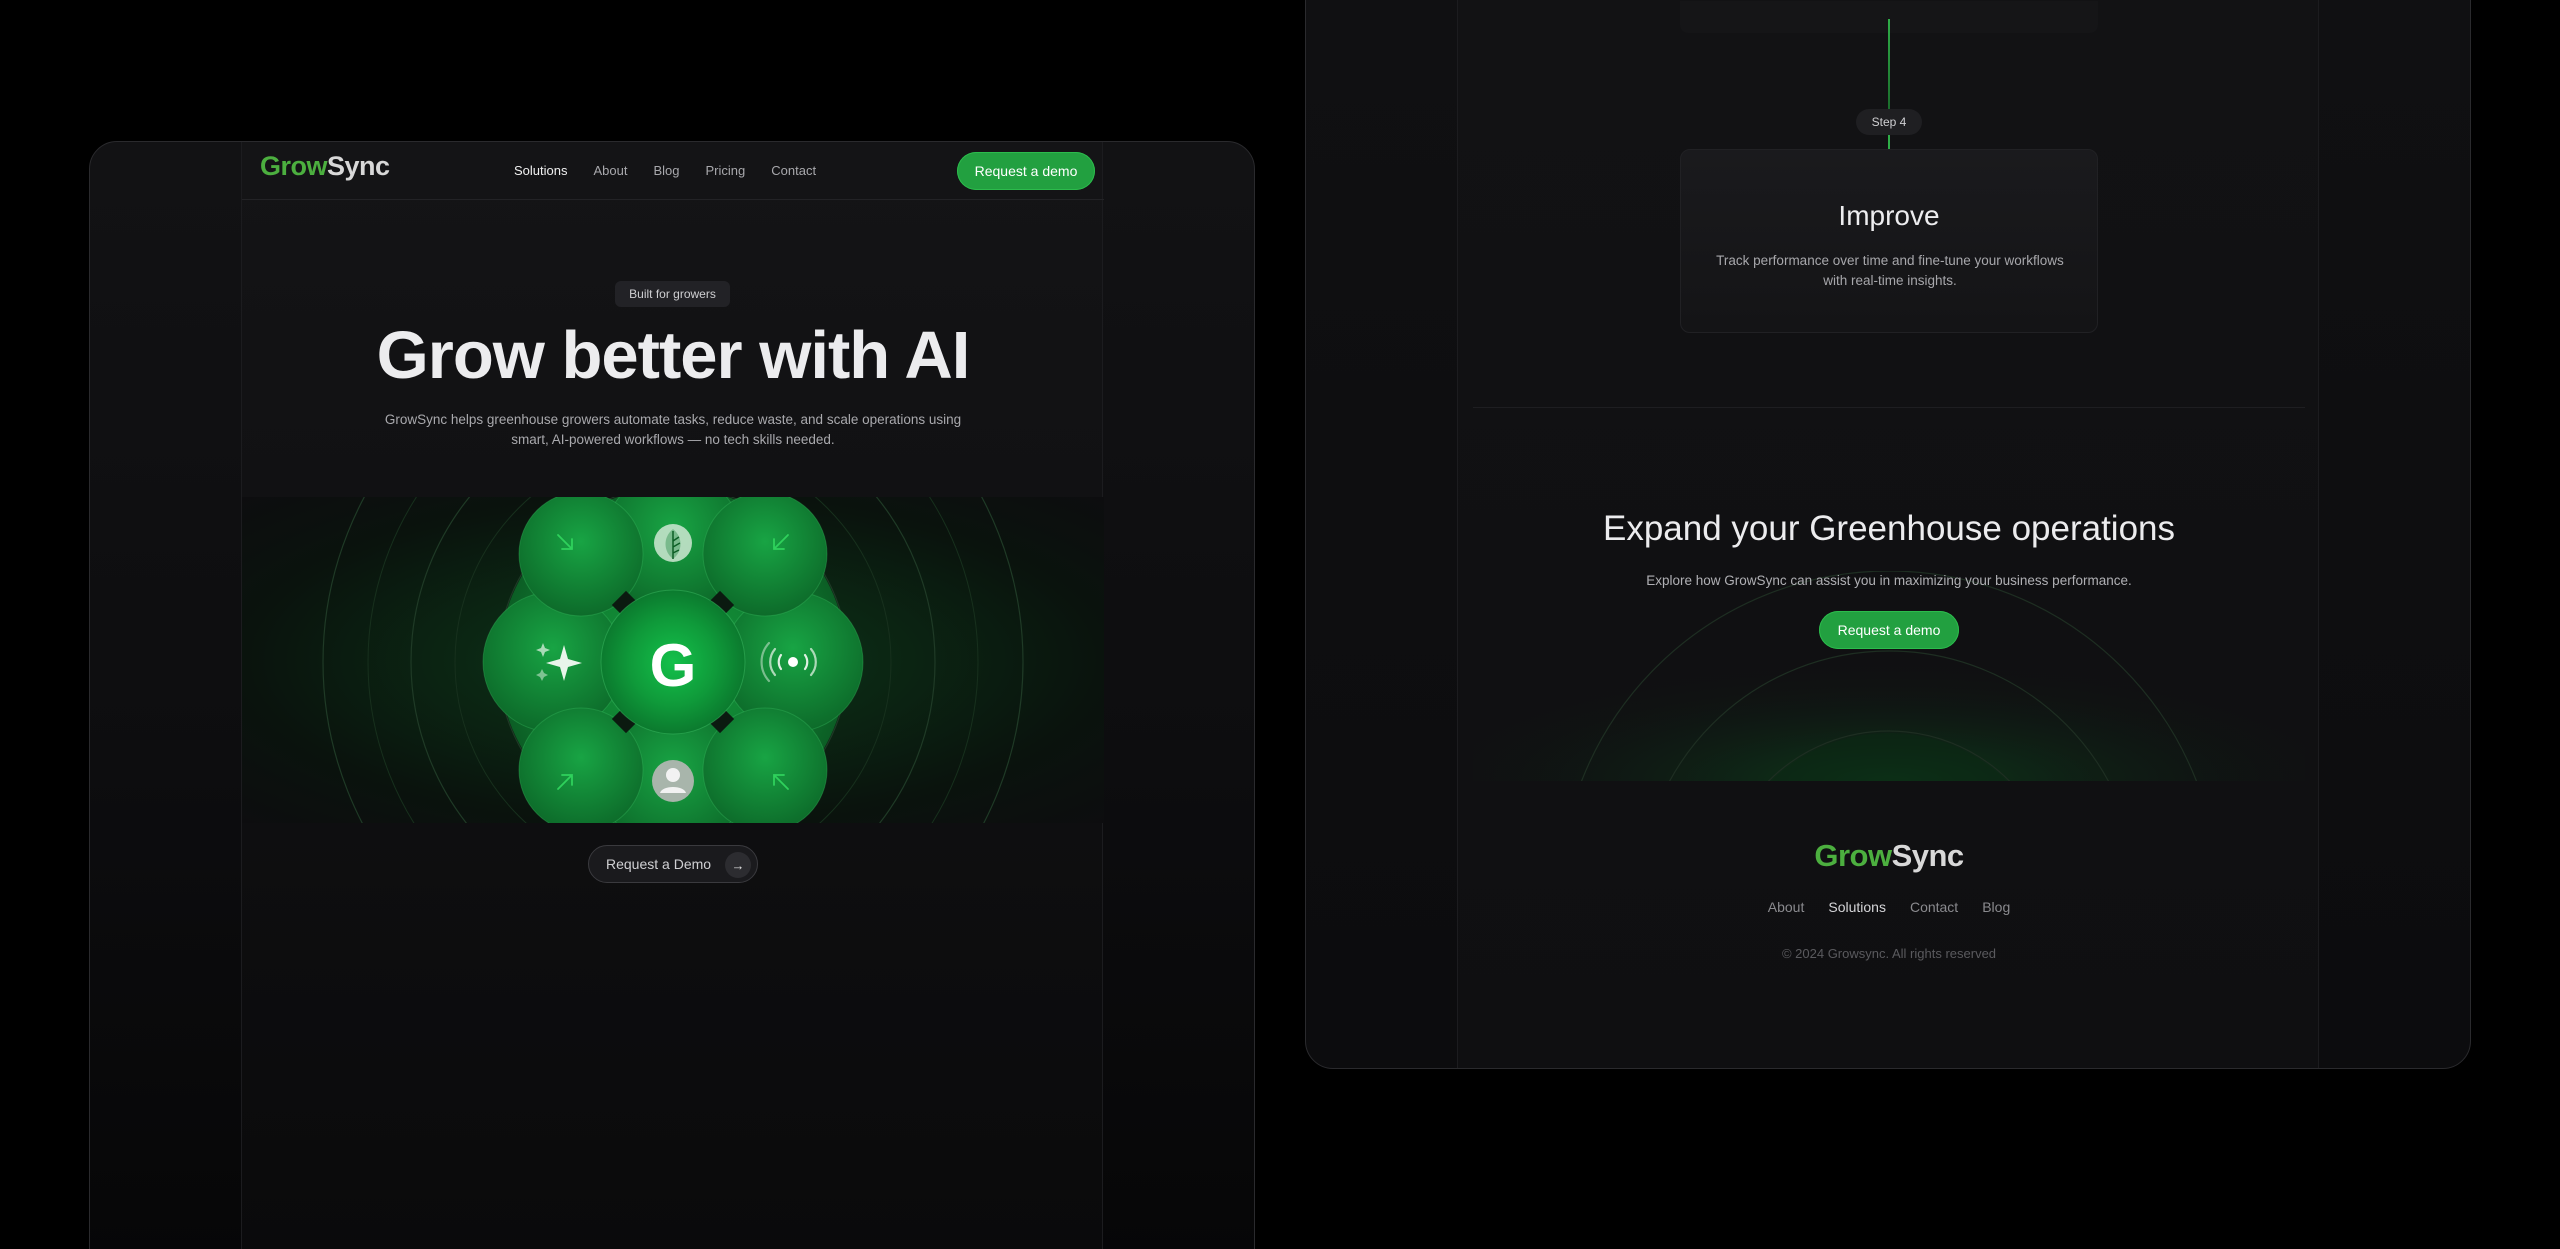 This screenshot has height=1249, width=2560. What do you see at coordinates (1889, 407) in the screenshot?
I see `section-divider` at bounding box center [1889, 407].